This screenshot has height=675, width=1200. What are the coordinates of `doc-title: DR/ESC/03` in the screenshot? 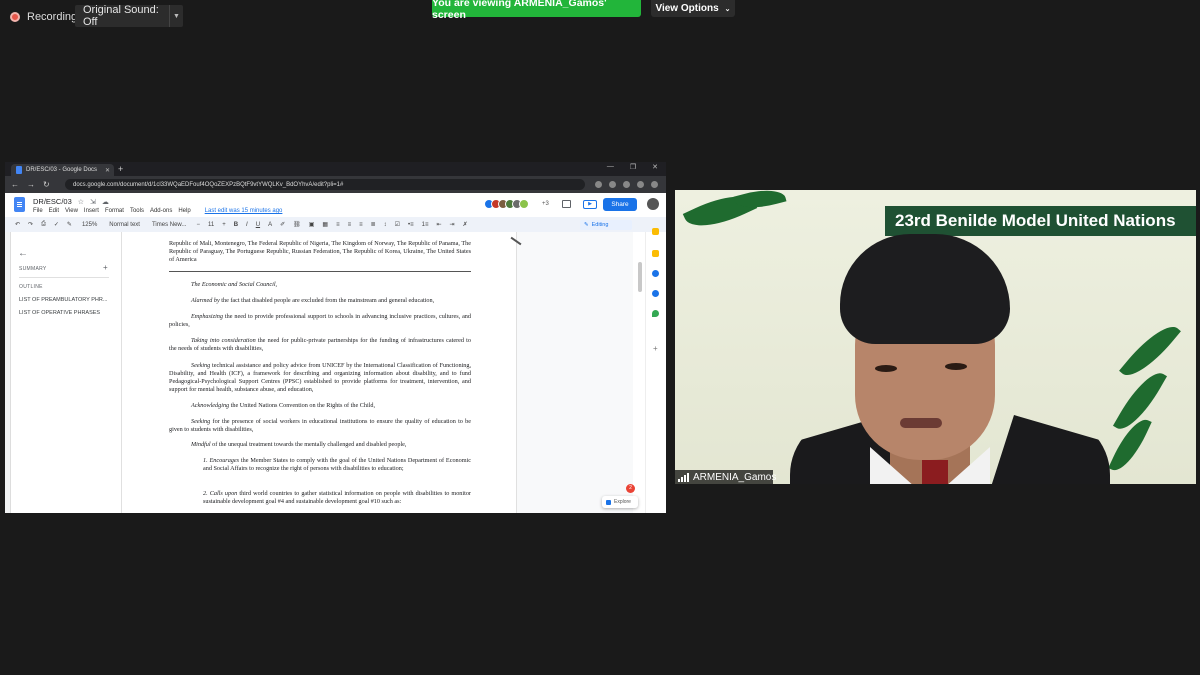 It's located at (52, 201).